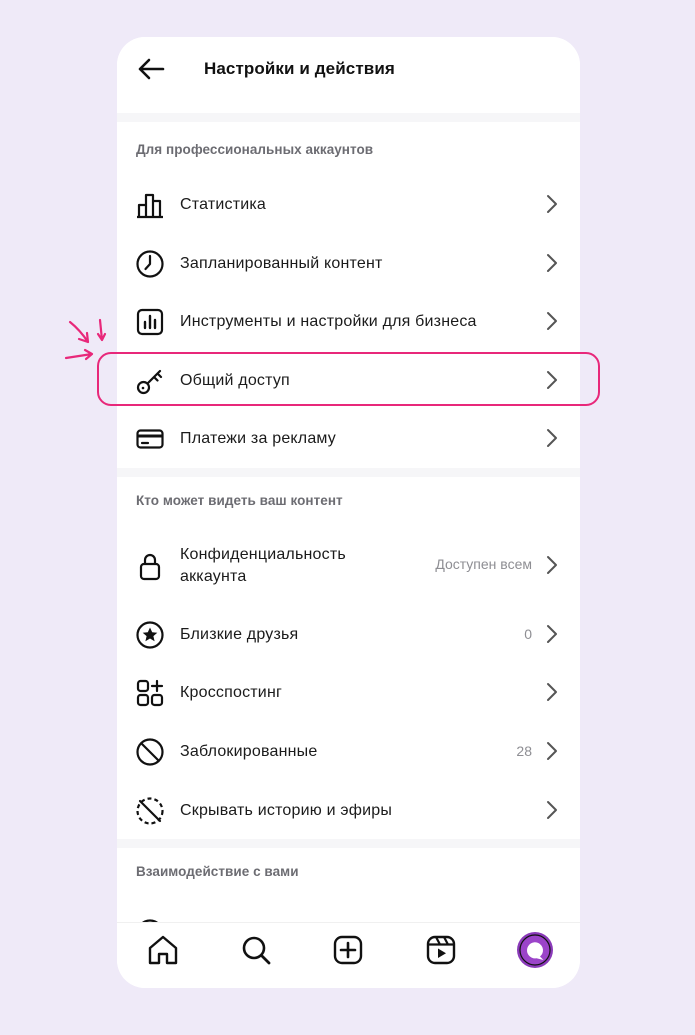 The height and width of the screenshot is (1035, 695). I want to click on hide-story-icon, so click(150, 811).